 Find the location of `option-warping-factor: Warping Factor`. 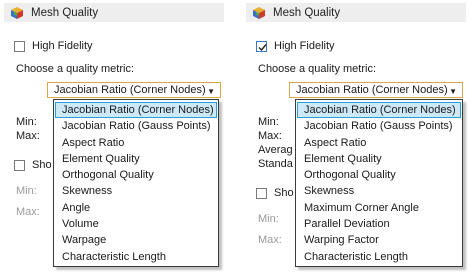

option-warping-factor: Warping Factor is located at coordinates (379, 240).